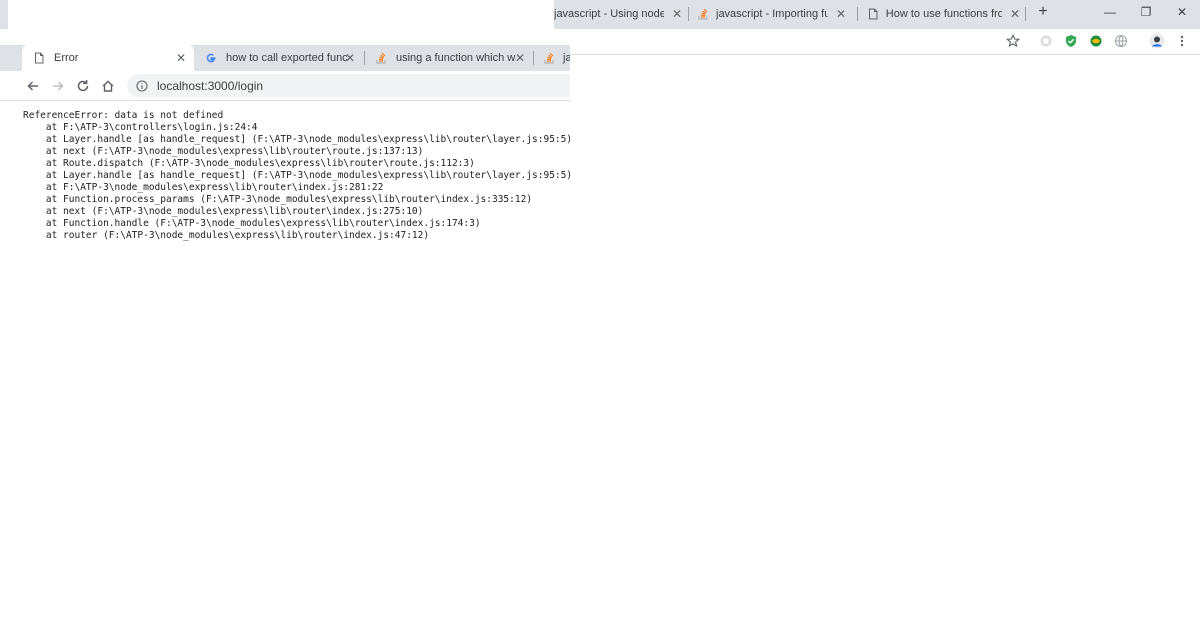 This screenshot has width=1200, height=630. What do you see at coordinates (1146, 12) in the screenshot?
I see `restore-button: ❐` at bounding box center [1146, 12].